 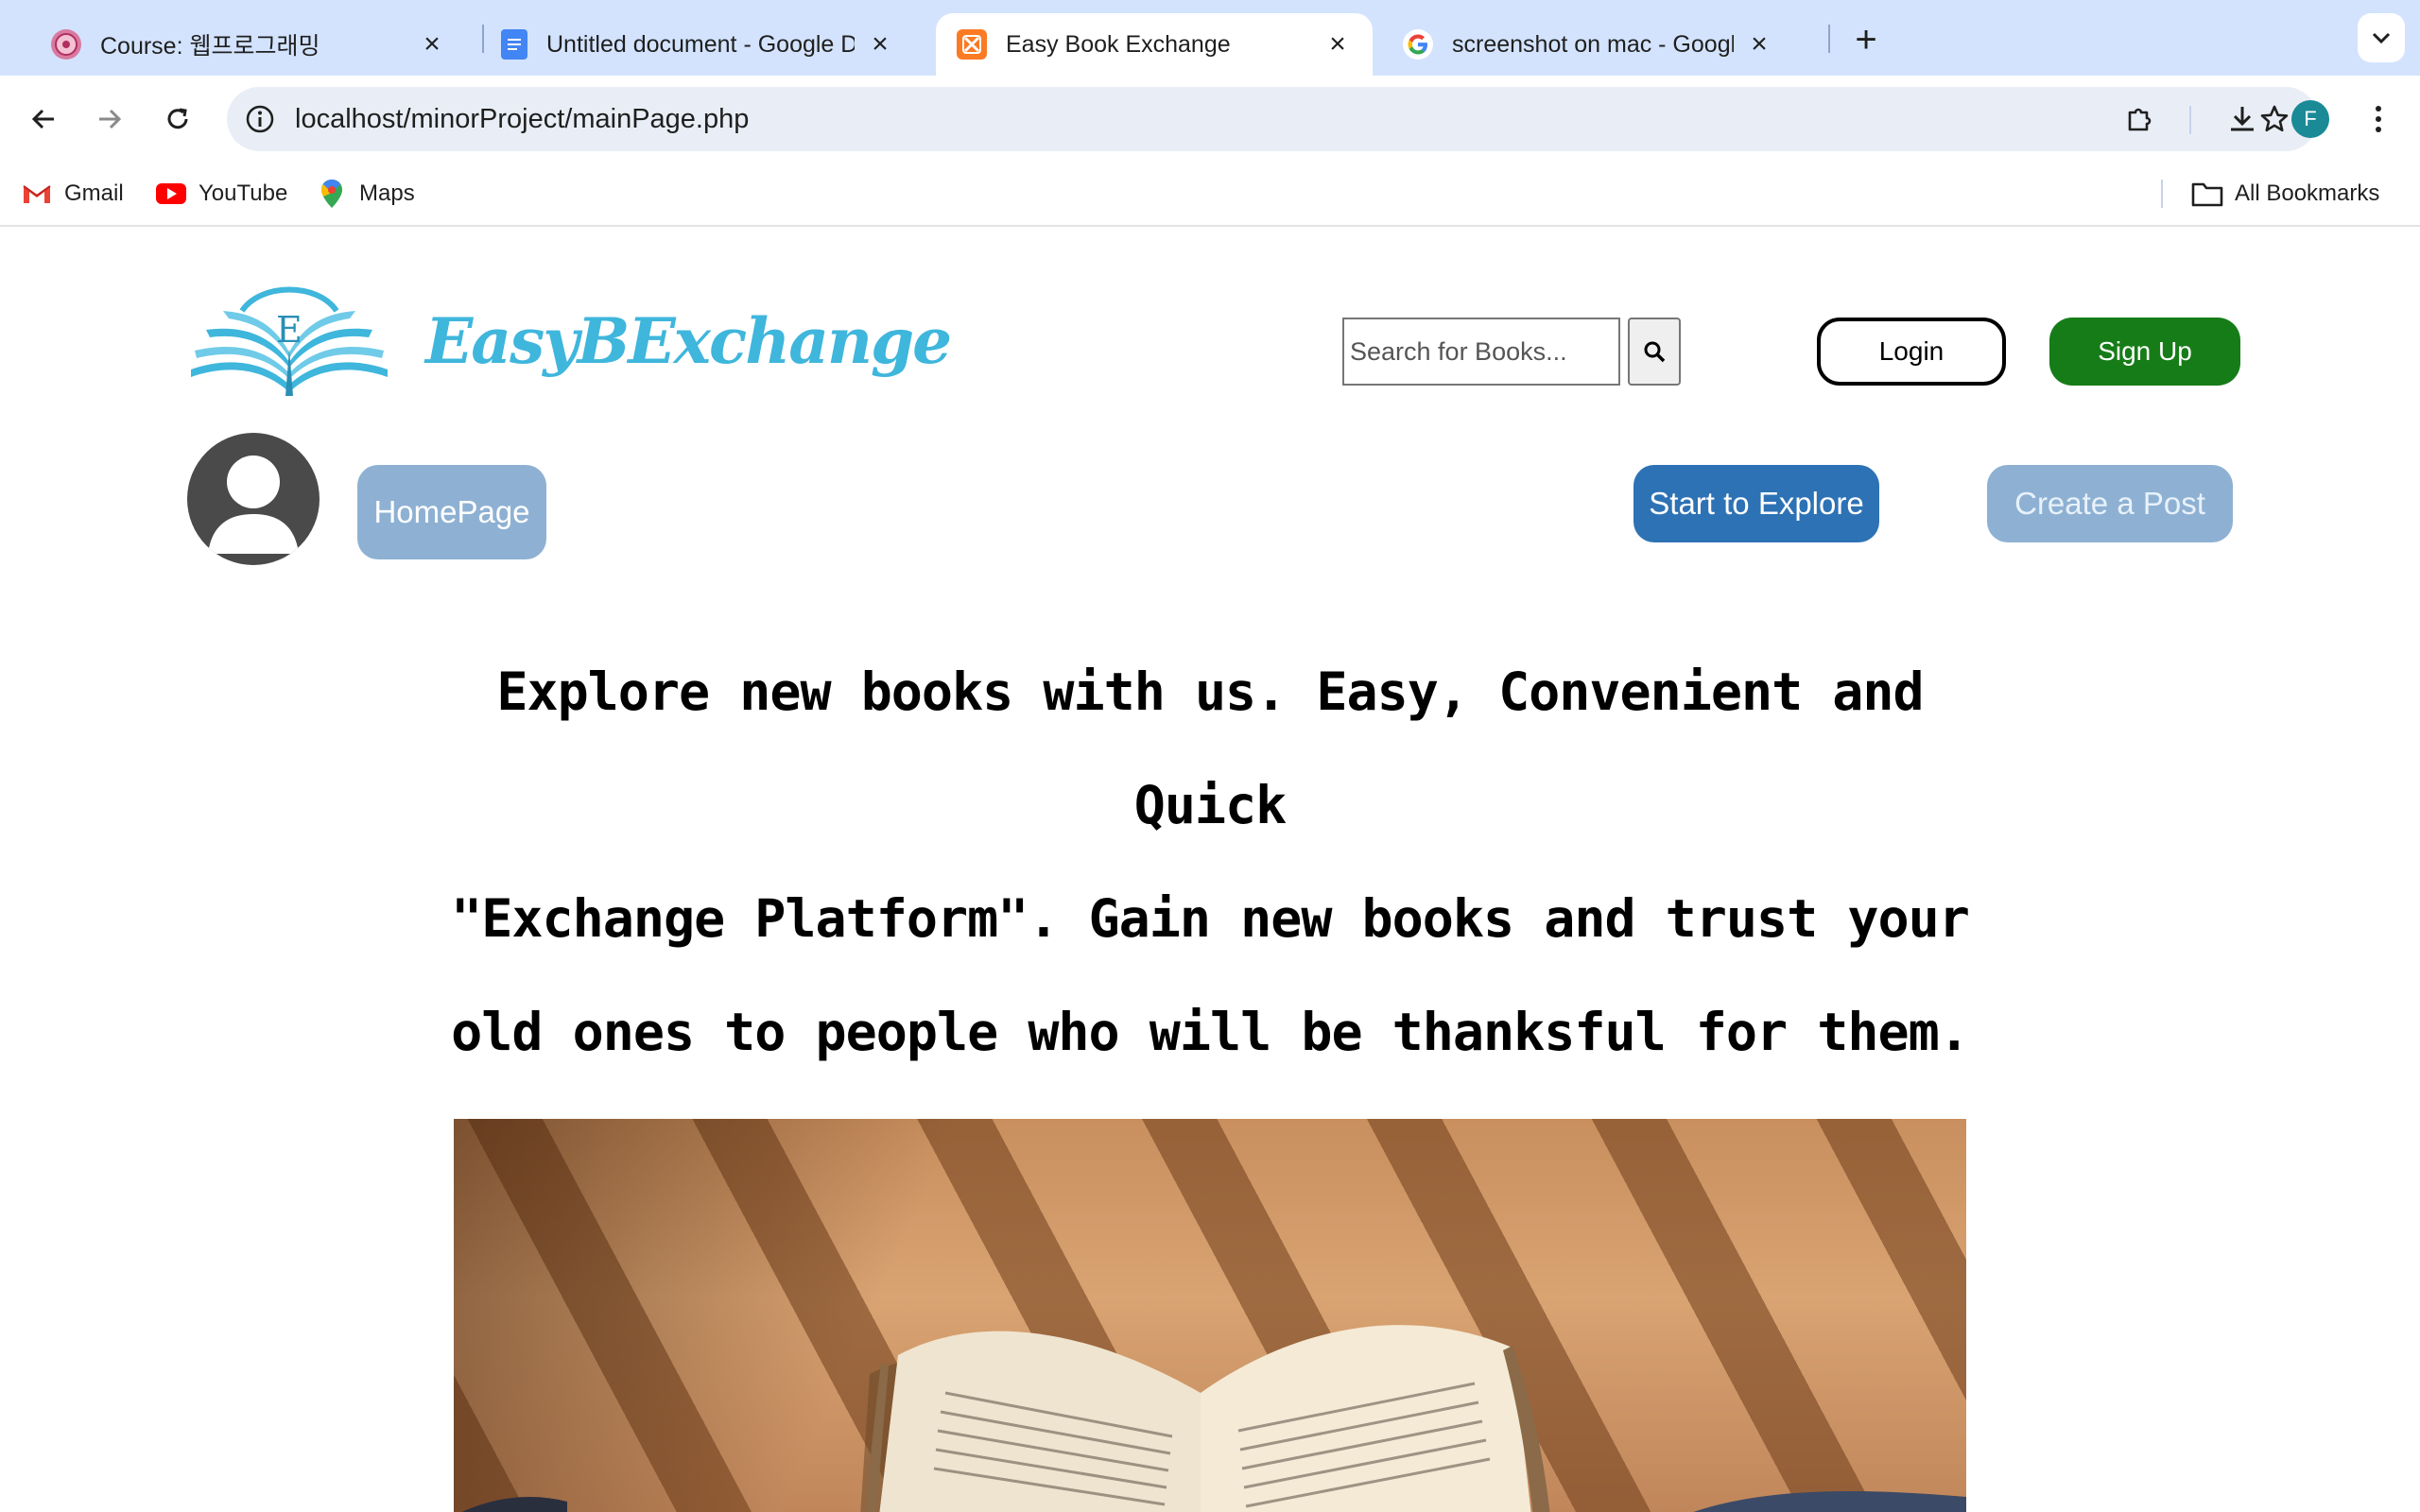 I want to click on profile-avatar: F, so click(x=2310, y=119).